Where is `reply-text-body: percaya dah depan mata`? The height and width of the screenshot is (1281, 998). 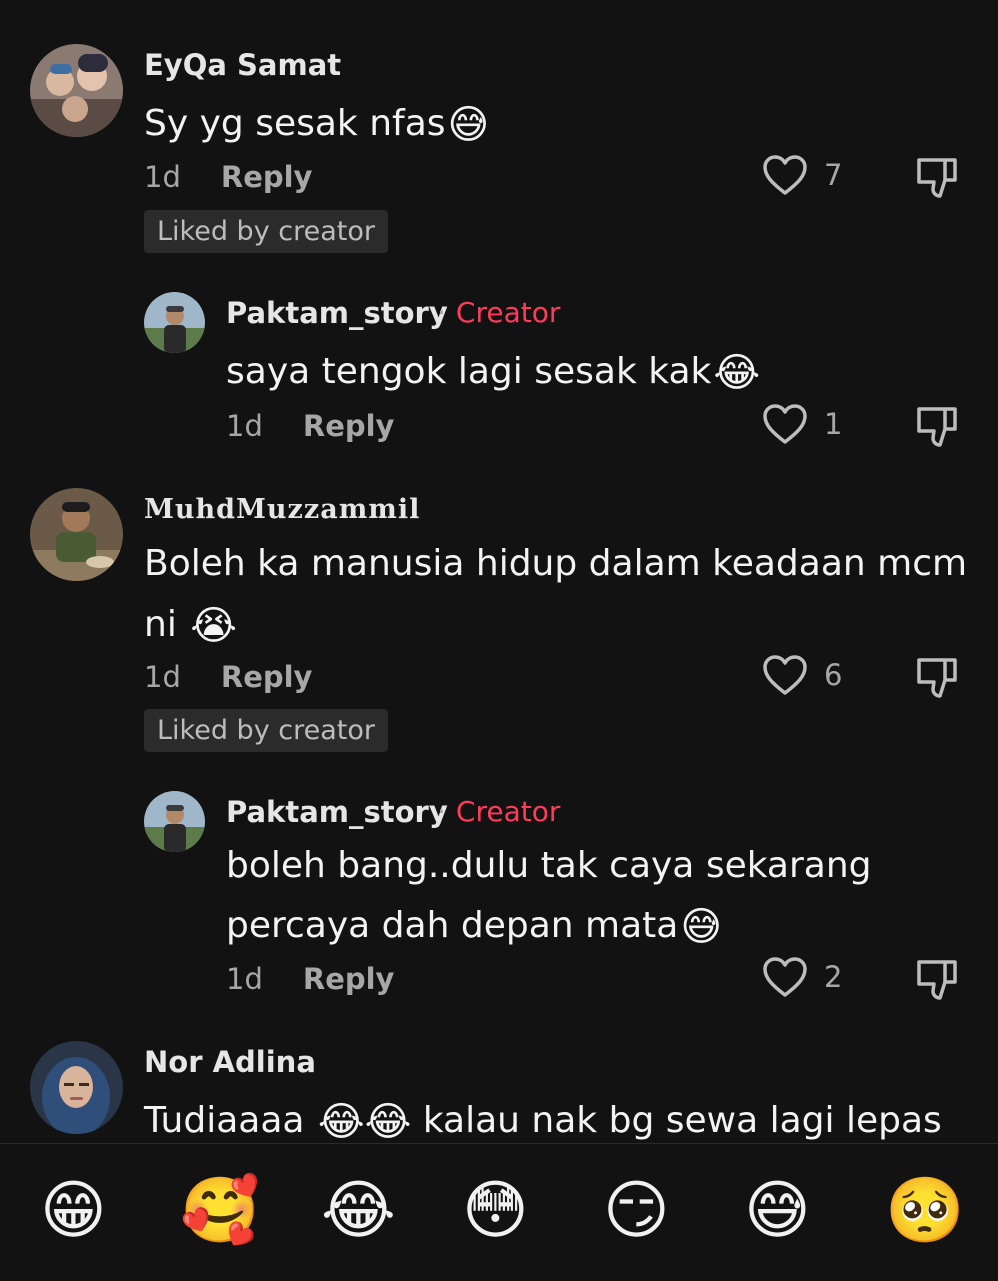
reply-text-body: percaya dah depan mata is located at coordinates (452, 925).